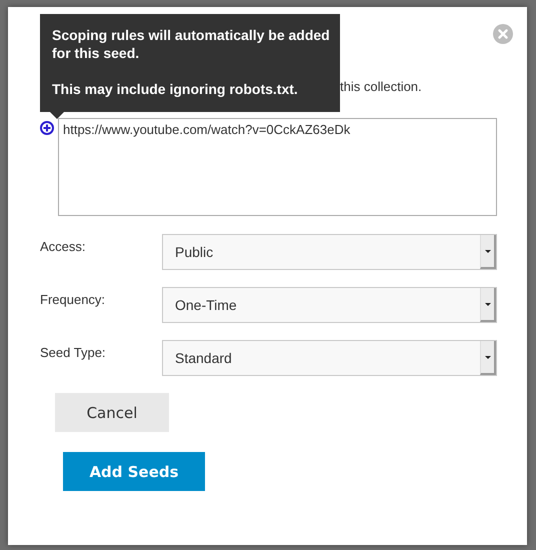  I want to click on select-field: Public, so click(329, 252).